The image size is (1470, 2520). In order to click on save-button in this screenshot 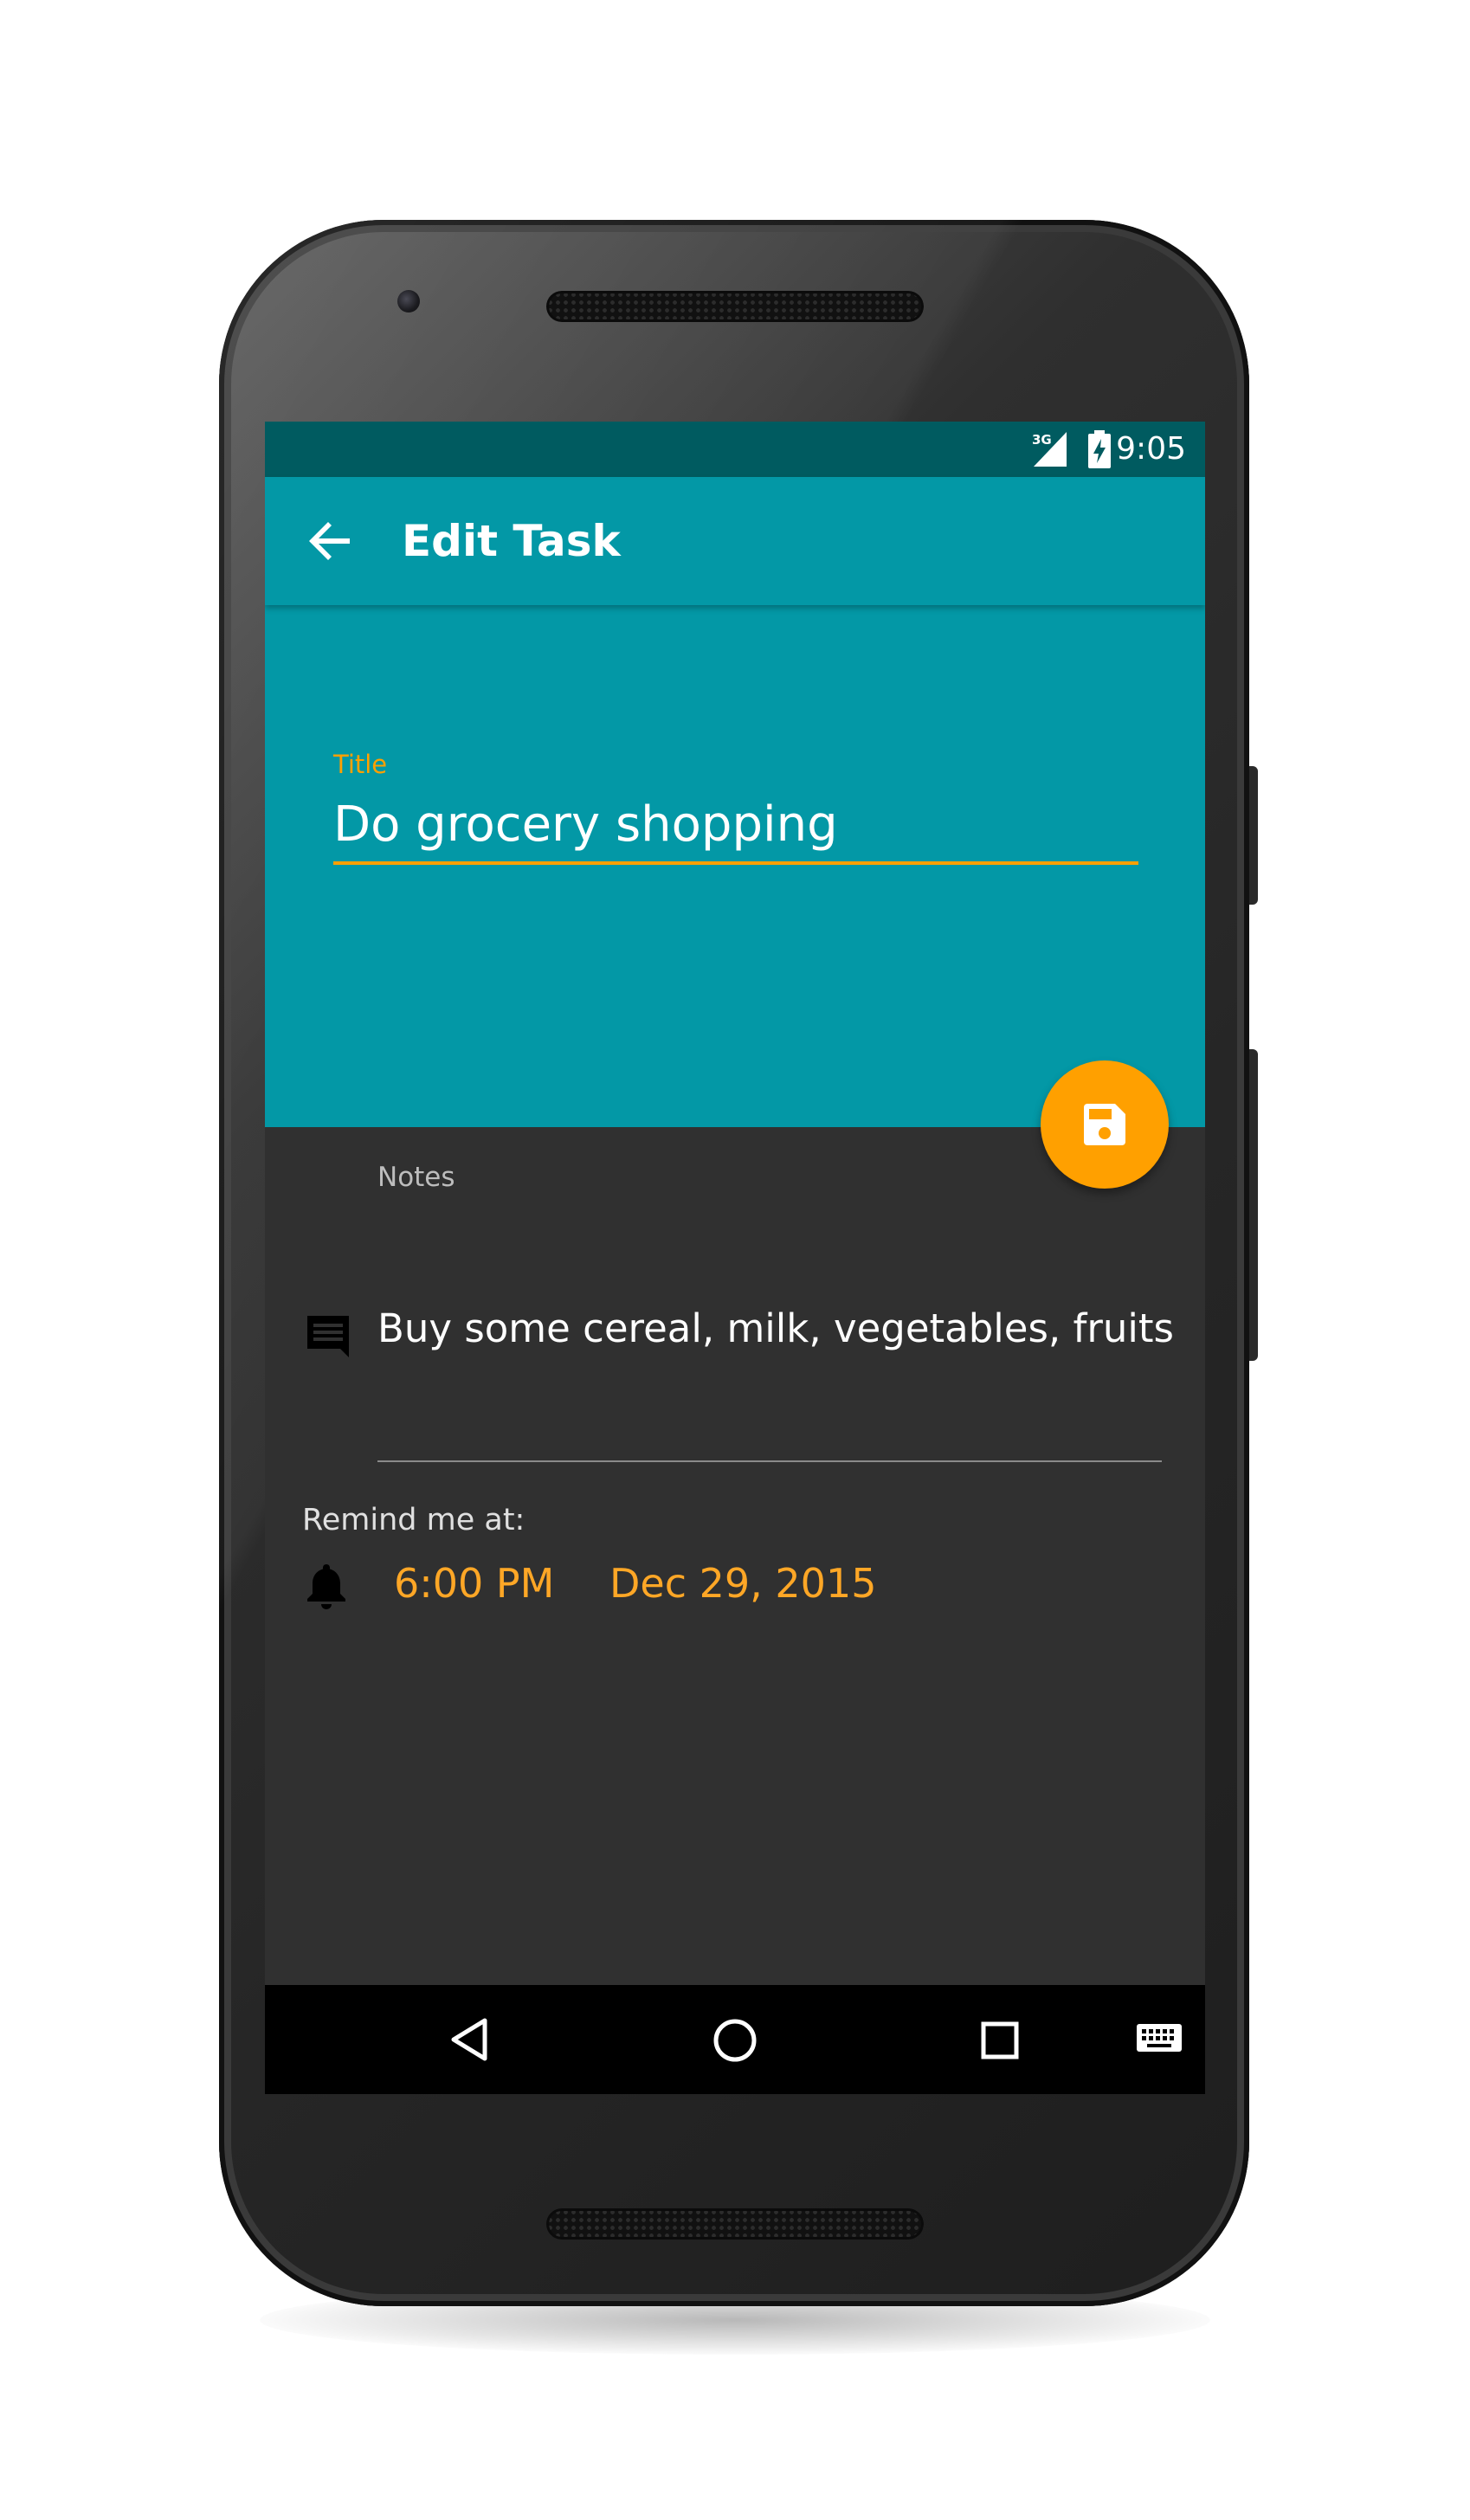, I will do `click(1105, 1124)`.